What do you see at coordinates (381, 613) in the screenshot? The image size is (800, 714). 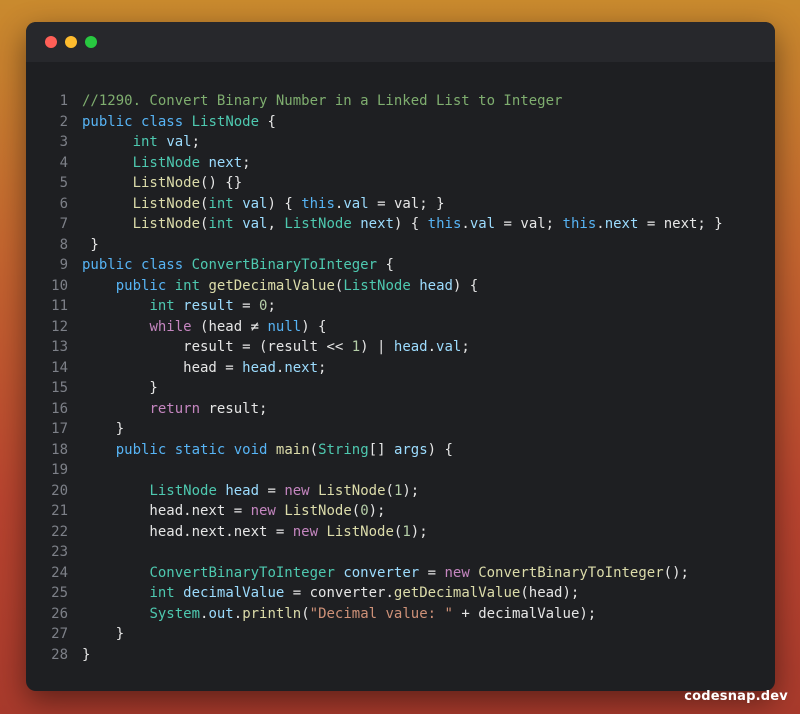 I see `code-token: "Decimal value: "` at bounding box center [381, 613].